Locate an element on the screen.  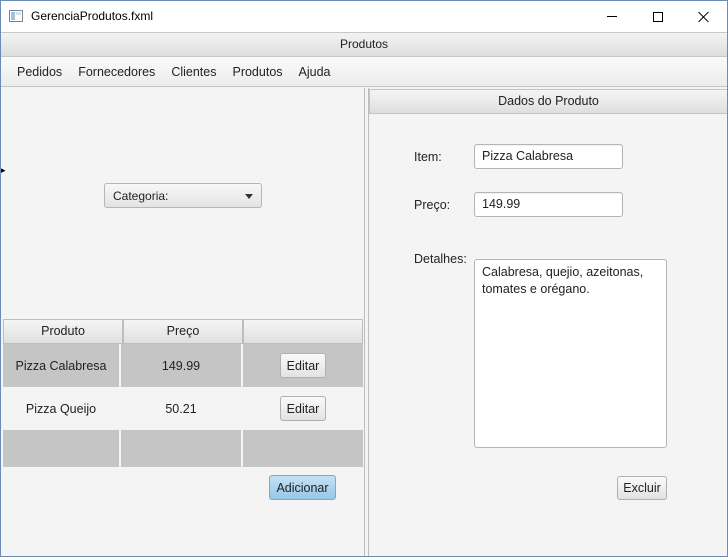
cell-produto: Pizza Calabresa is located at coordinates (62, 365).